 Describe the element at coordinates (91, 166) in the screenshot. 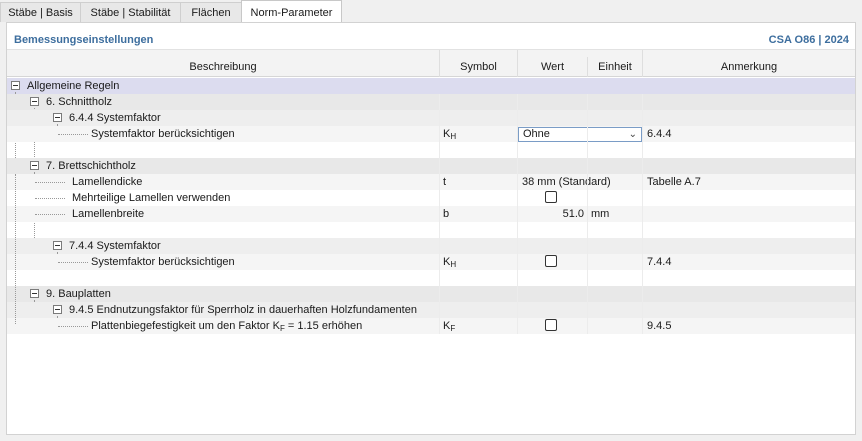

I see `row-label: 7. Brettschichtholz` at that location.